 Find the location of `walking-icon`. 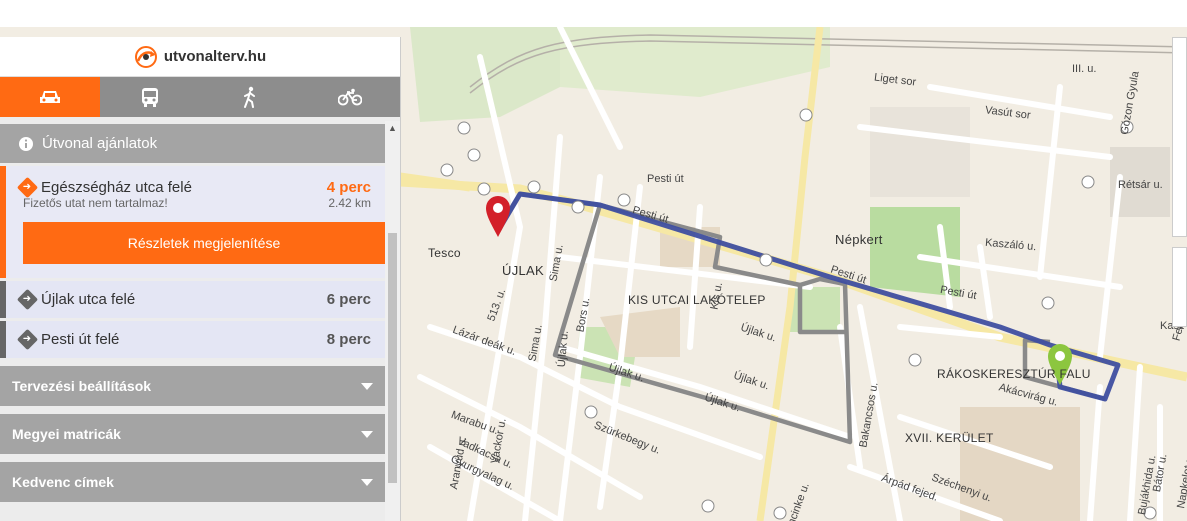

walking-icon is located at coordinates (249, 97).